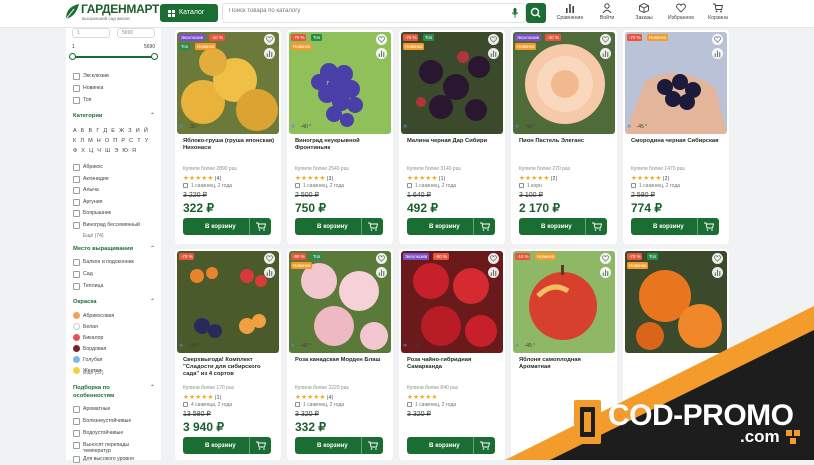 The width and height of the screenshot is (814, 465). I want to click on category-item: Актинидия, so click(91, 180).